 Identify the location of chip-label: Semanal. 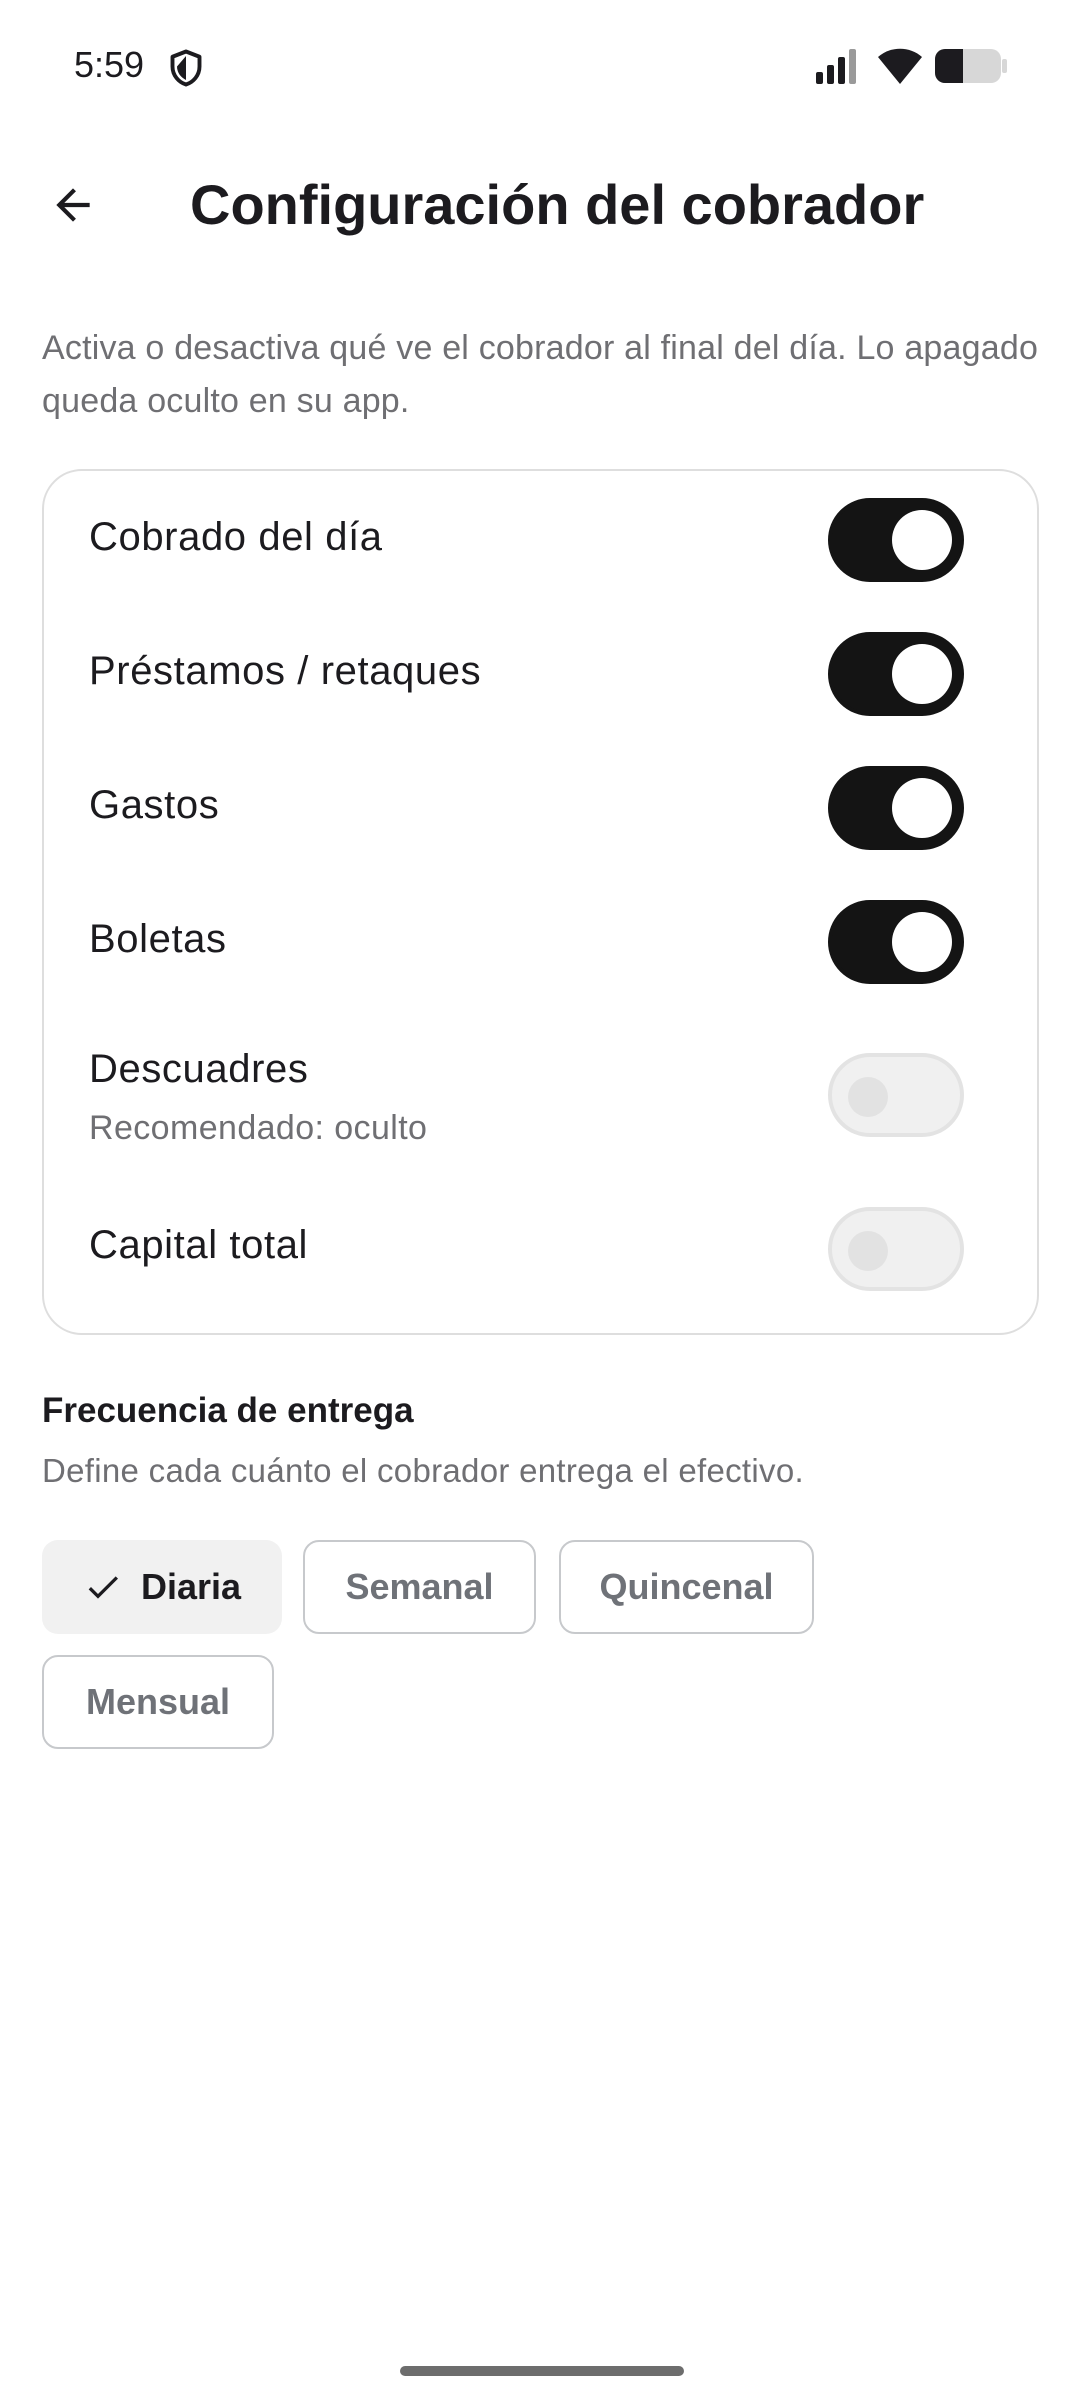
(419, 1586).